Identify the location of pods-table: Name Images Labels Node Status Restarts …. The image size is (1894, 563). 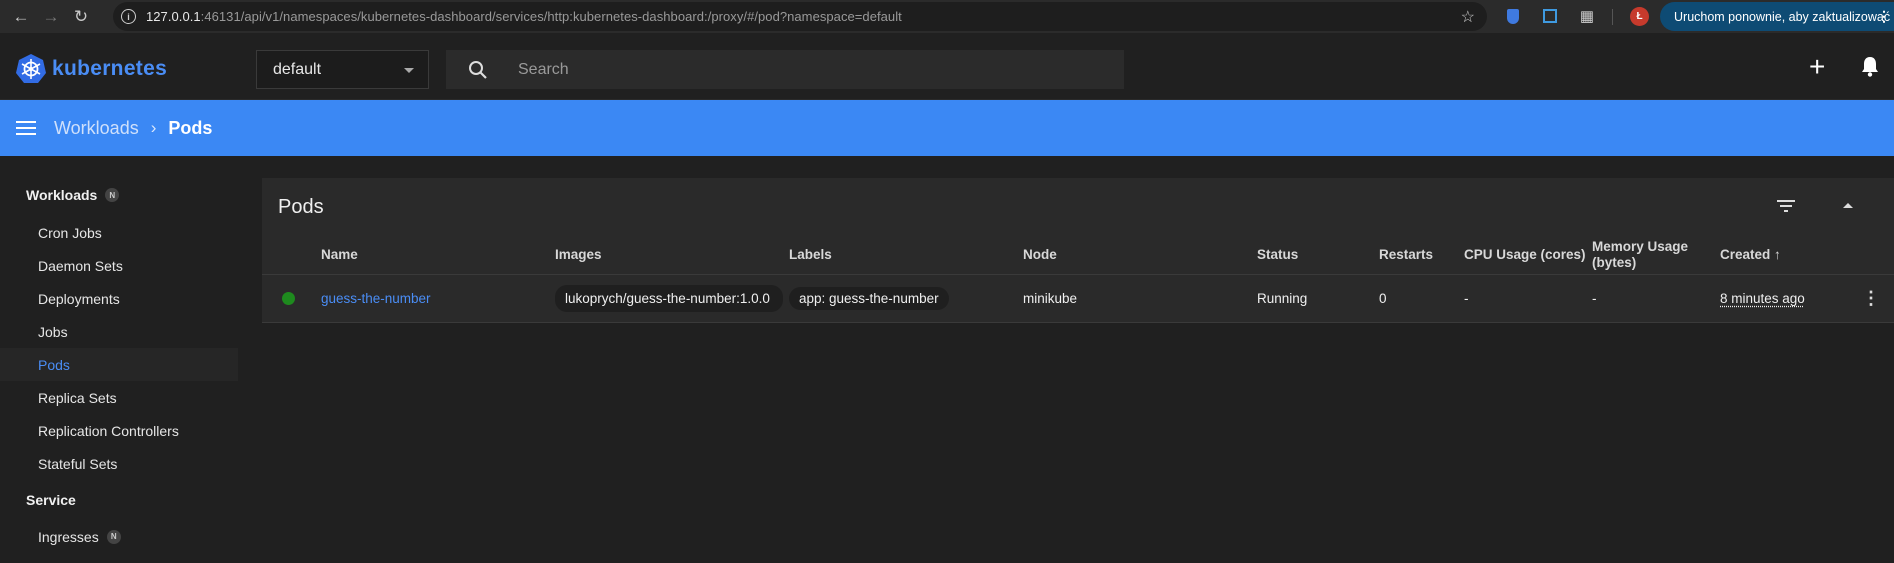
(1078, 279).